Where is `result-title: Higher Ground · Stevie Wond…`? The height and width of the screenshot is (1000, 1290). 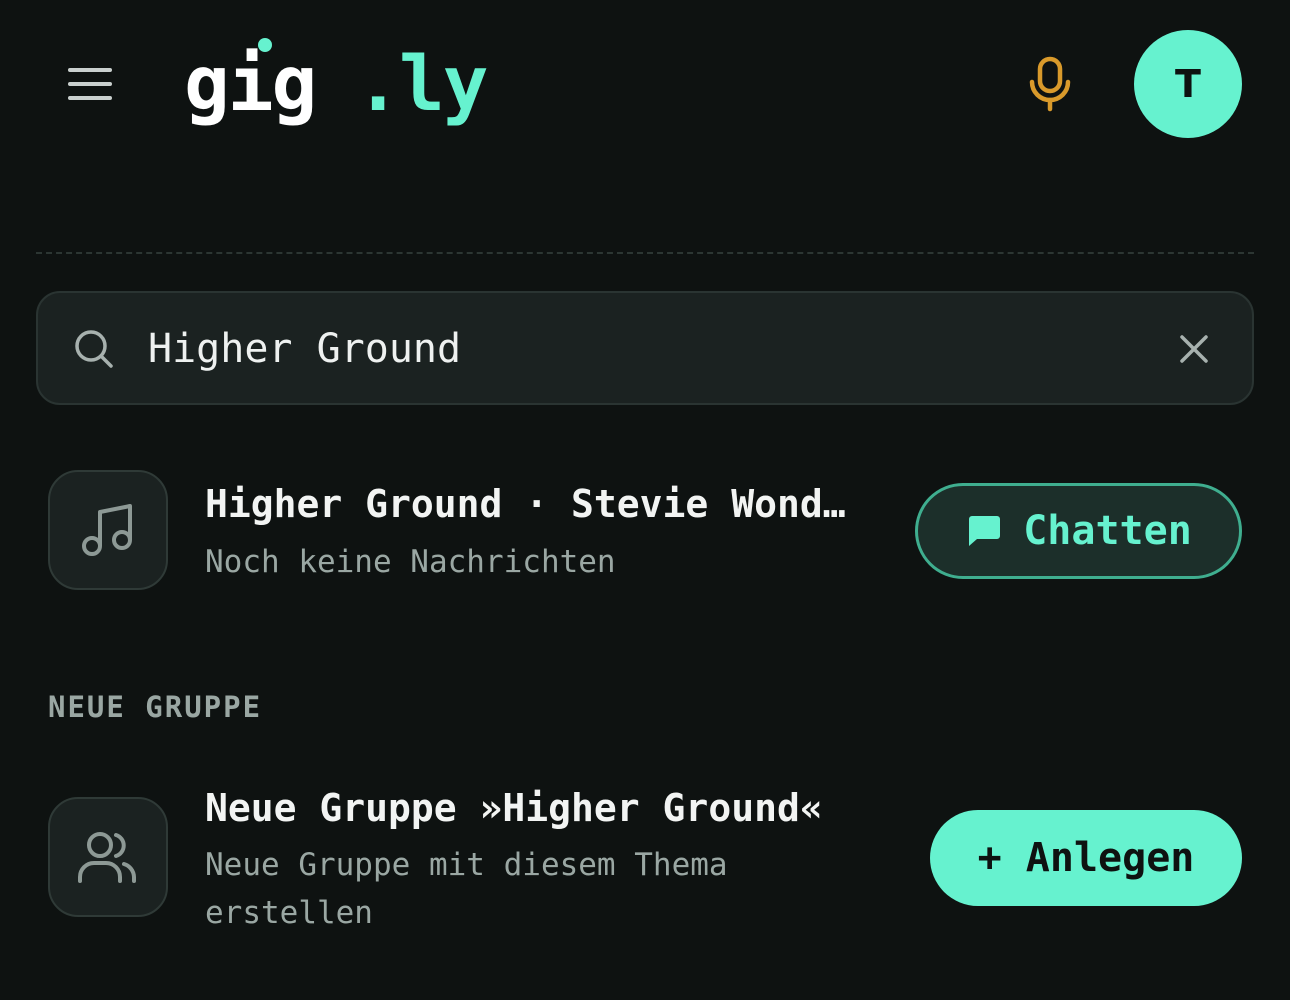 result-title: Higher Ground · Stevie Wond… is located at coordinates (525, 504).